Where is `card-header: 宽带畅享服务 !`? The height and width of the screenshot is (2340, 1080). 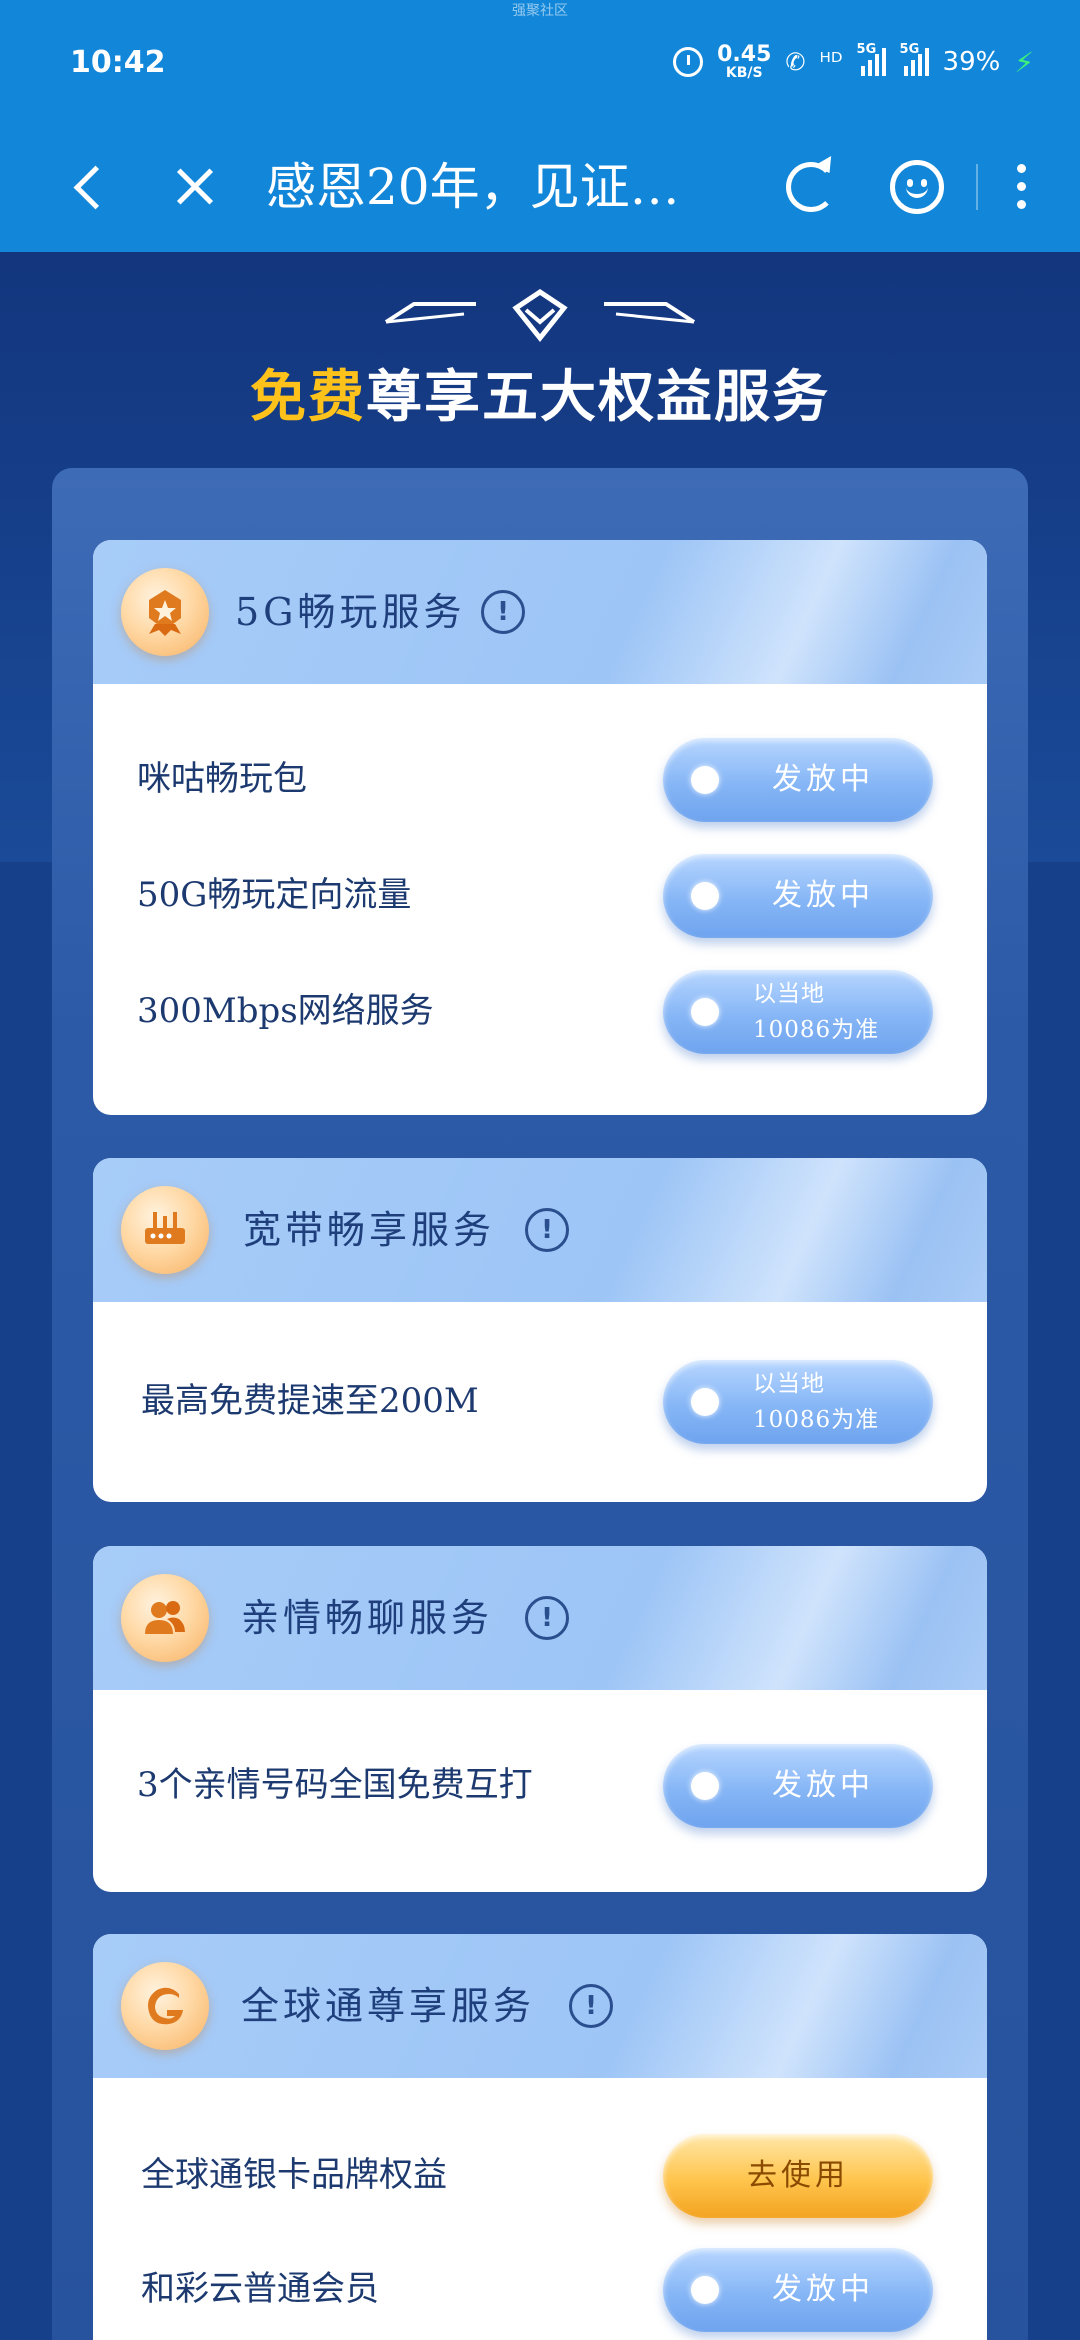 card-header: 宽带畅享服务 ! is located at coordinates (540, 1230).